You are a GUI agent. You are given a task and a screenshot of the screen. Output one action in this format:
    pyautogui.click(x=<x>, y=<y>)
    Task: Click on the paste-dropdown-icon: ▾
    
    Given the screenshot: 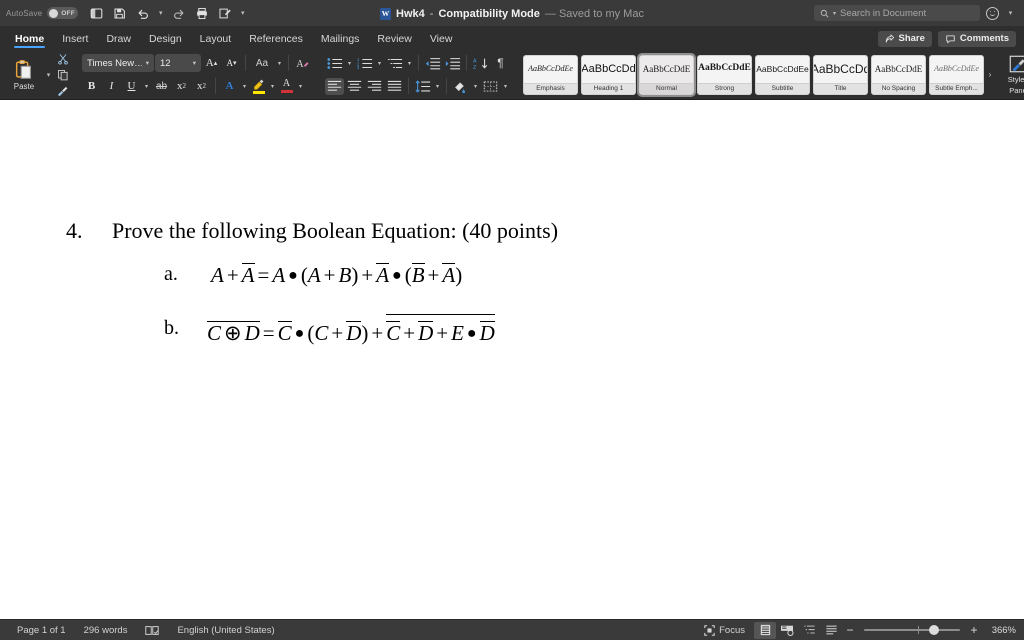 What is the action you would take?
    pyautogui.click(x=48, y=75)
    